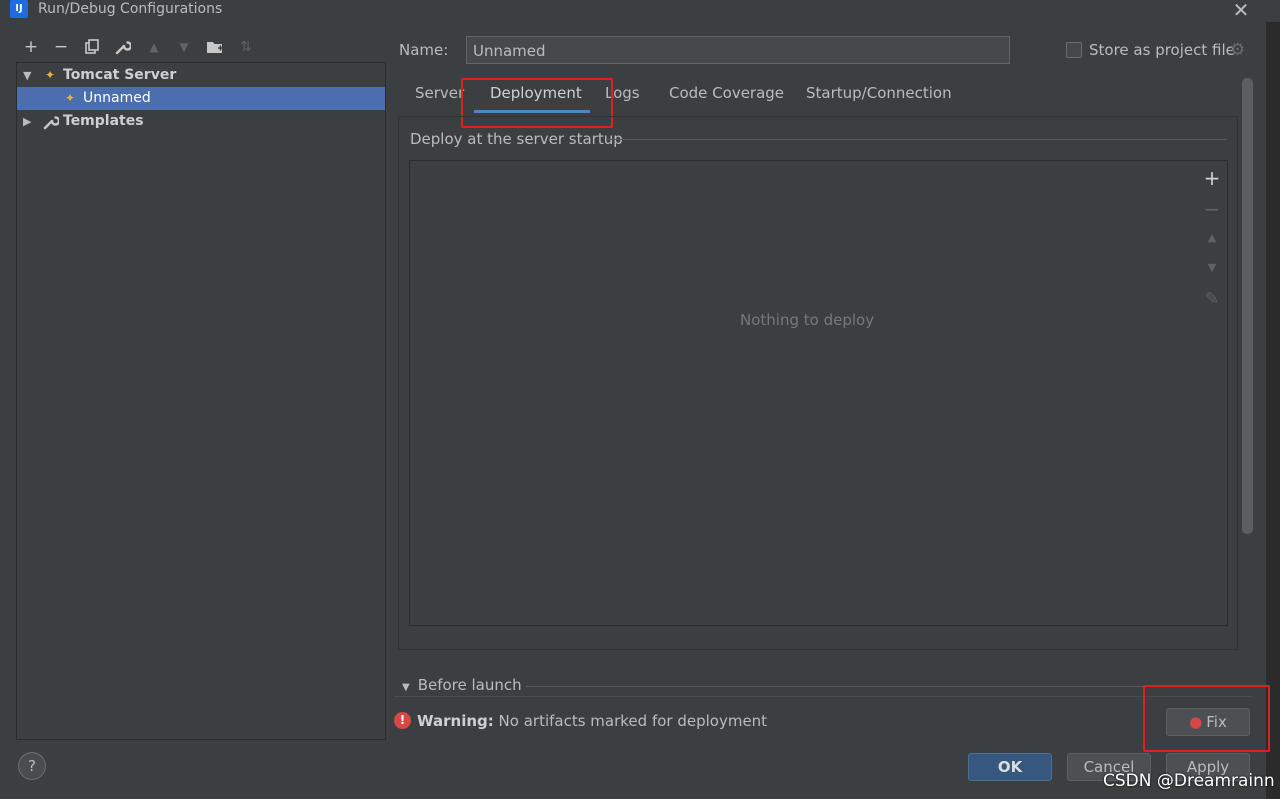  Describe the element at coordinates (19, 9) in the screenshot. I see `intellij-icon: IJ` at that location.